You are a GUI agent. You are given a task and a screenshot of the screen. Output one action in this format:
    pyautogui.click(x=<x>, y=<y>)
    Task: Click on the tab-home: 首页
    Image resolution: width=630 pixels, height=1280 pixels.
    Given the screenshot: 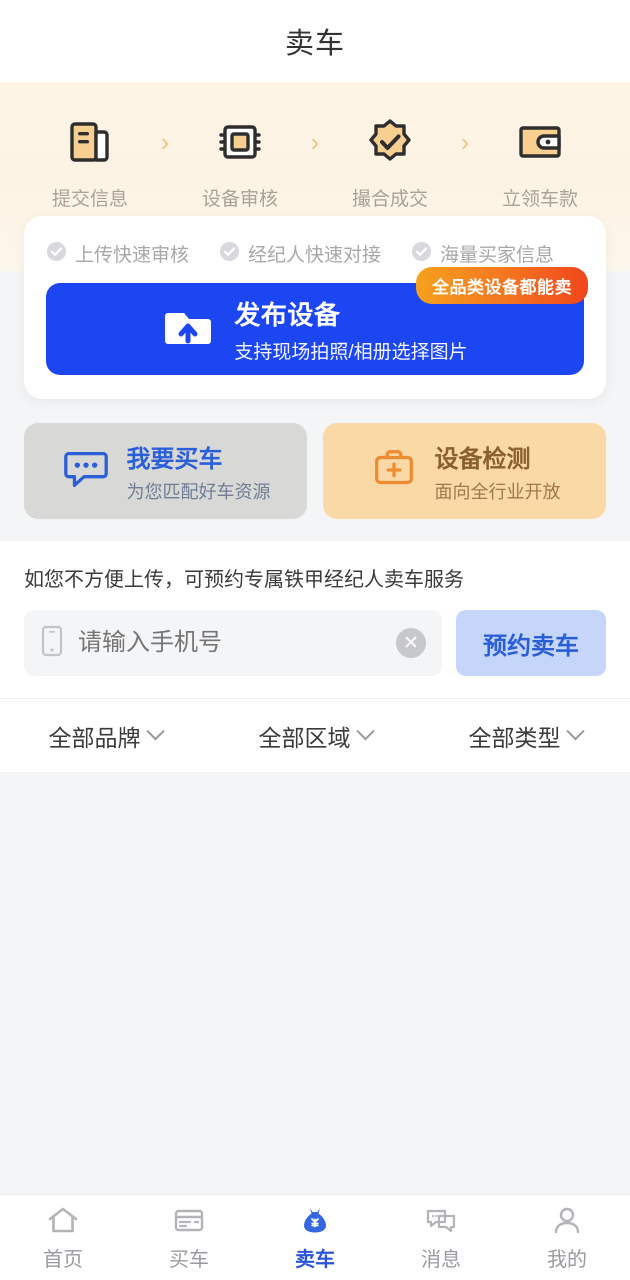 What is the action you would take?
    pyautogui.click(x=63, y=1238)
    